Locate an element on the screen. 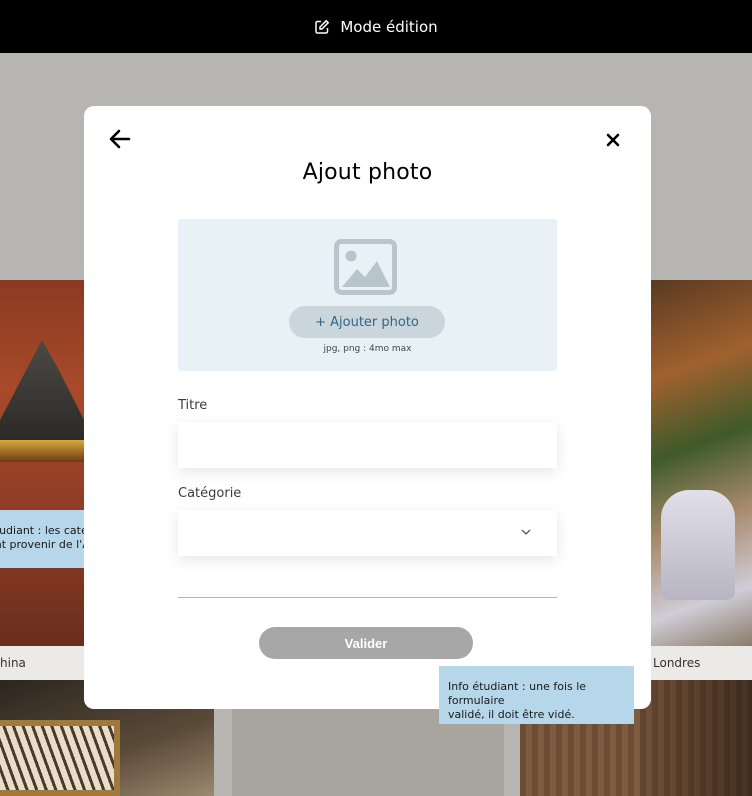 The width and height of the screenshot is (752, 796). modal-title: Ajout photo is located at coordinates (367, 172).